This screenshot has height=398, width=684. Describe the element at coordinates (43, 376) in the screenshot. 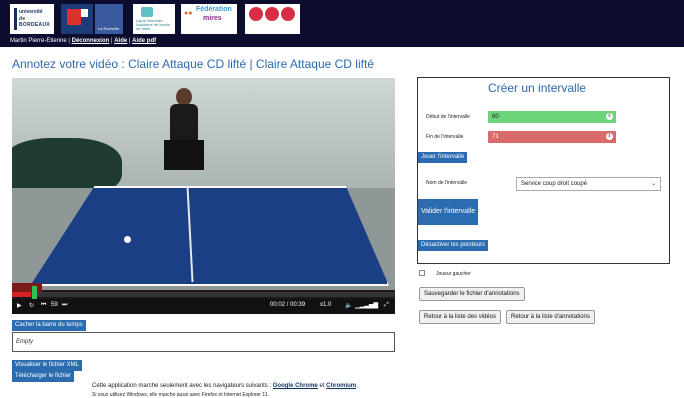

I see `download-file-button: Télécharger le fichier` at that location.